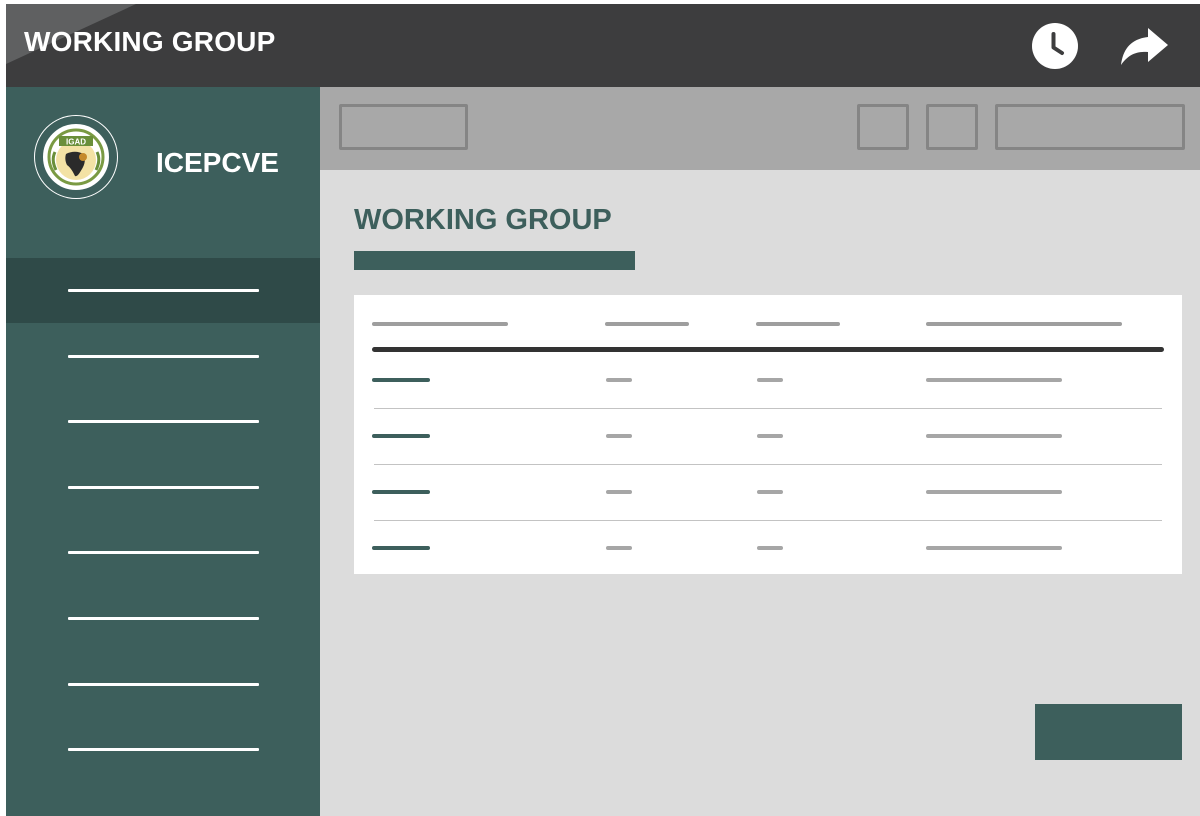 The width and height of the screenshot is (1200, 816). I want to click on toolbar-wide-button, so click(1090, 127).